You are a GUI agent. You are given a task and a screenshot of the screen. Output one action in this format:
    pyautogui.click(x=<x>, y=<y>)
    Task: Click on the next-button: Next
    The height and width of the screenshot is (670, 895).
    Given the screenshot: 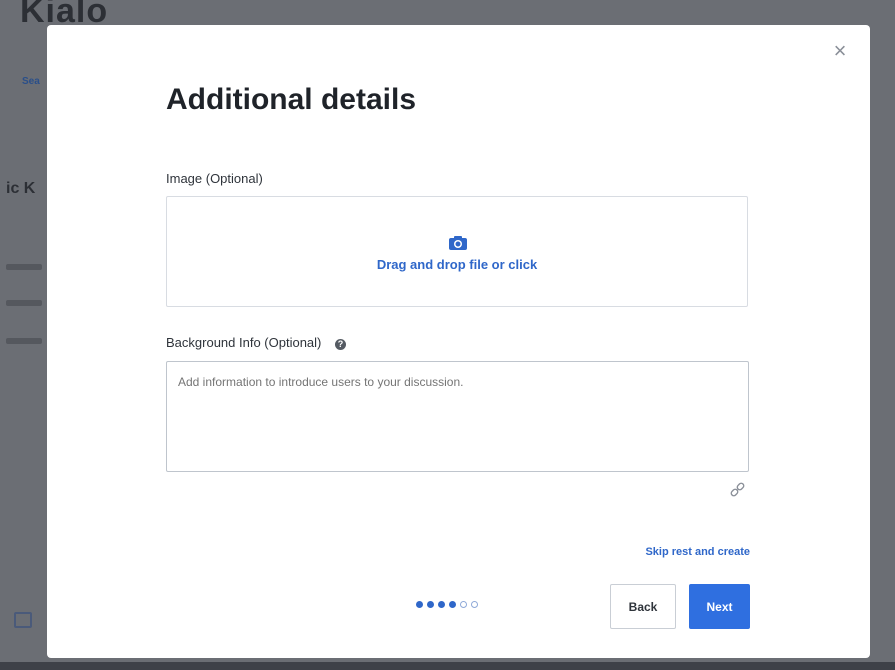 What is the action you would take?
    pyautogui.click(x=719, y=606)
    